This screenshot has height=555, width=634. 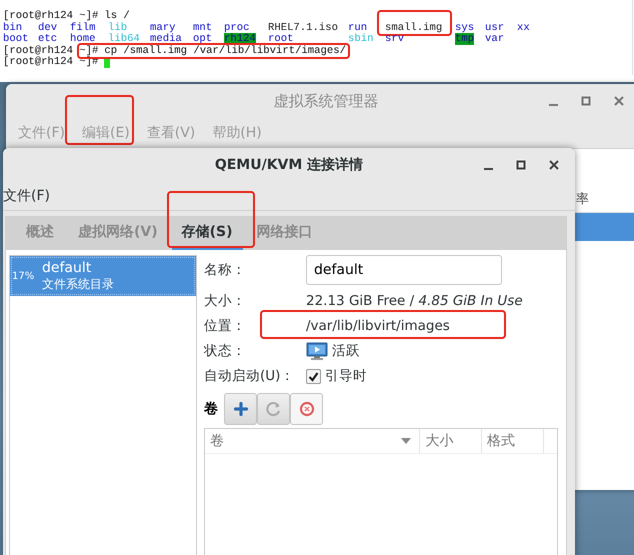 I want to click on file-name: small.img, so click(x=413, y=28).